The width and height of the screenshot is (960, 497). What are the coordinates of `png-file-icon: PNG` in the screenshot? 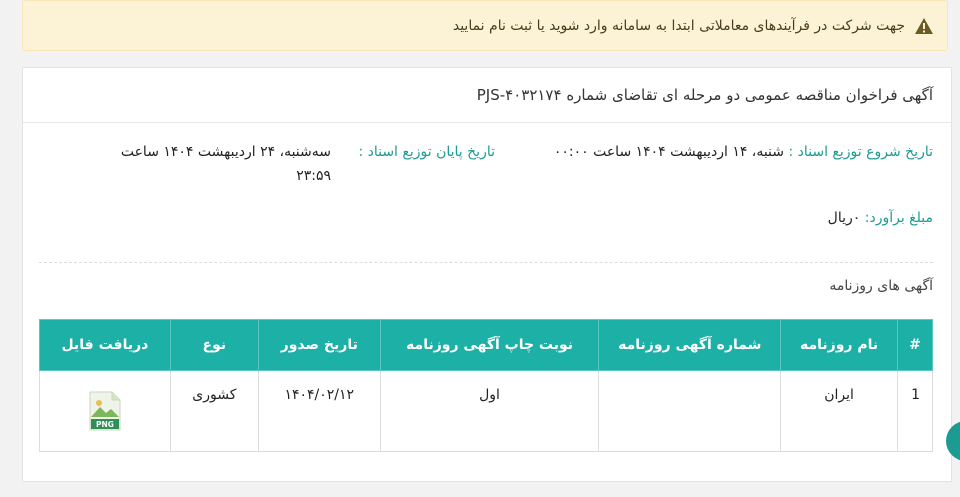 It's located at (105, 411).